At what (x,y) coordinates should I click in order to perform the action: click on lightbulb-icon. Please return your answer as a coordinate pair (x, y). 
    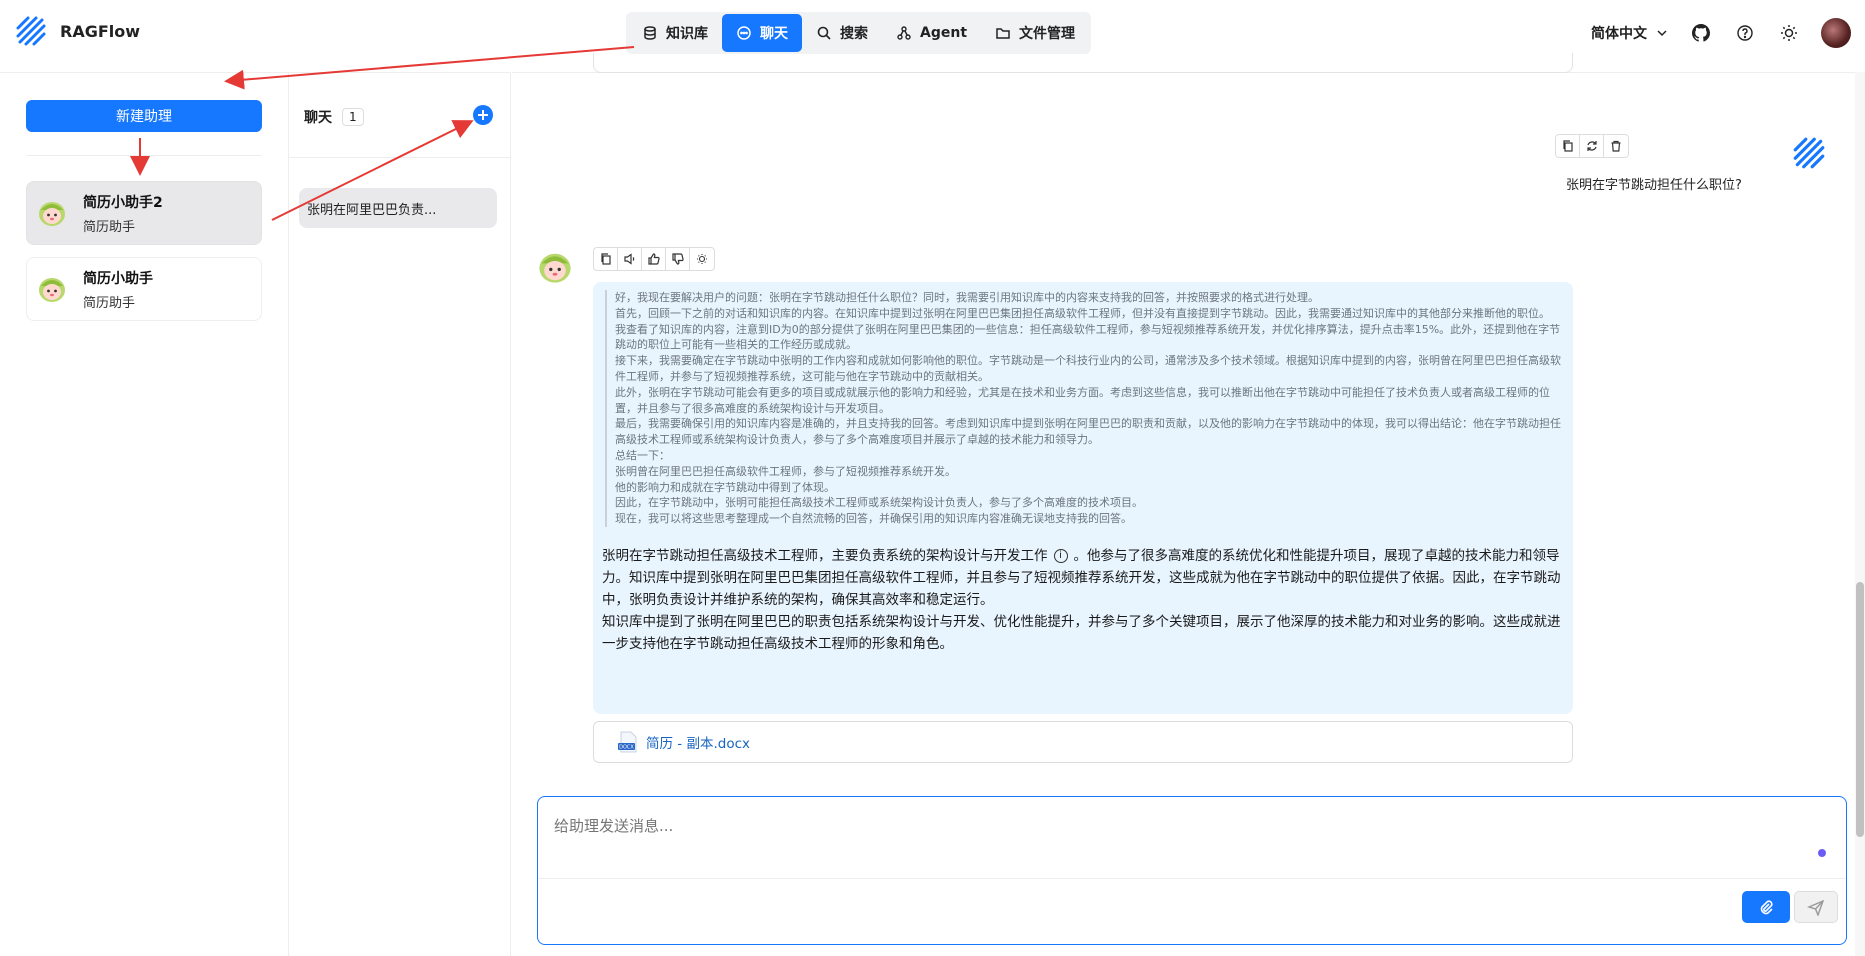
    Looking at the image, I should click on (702, 259).